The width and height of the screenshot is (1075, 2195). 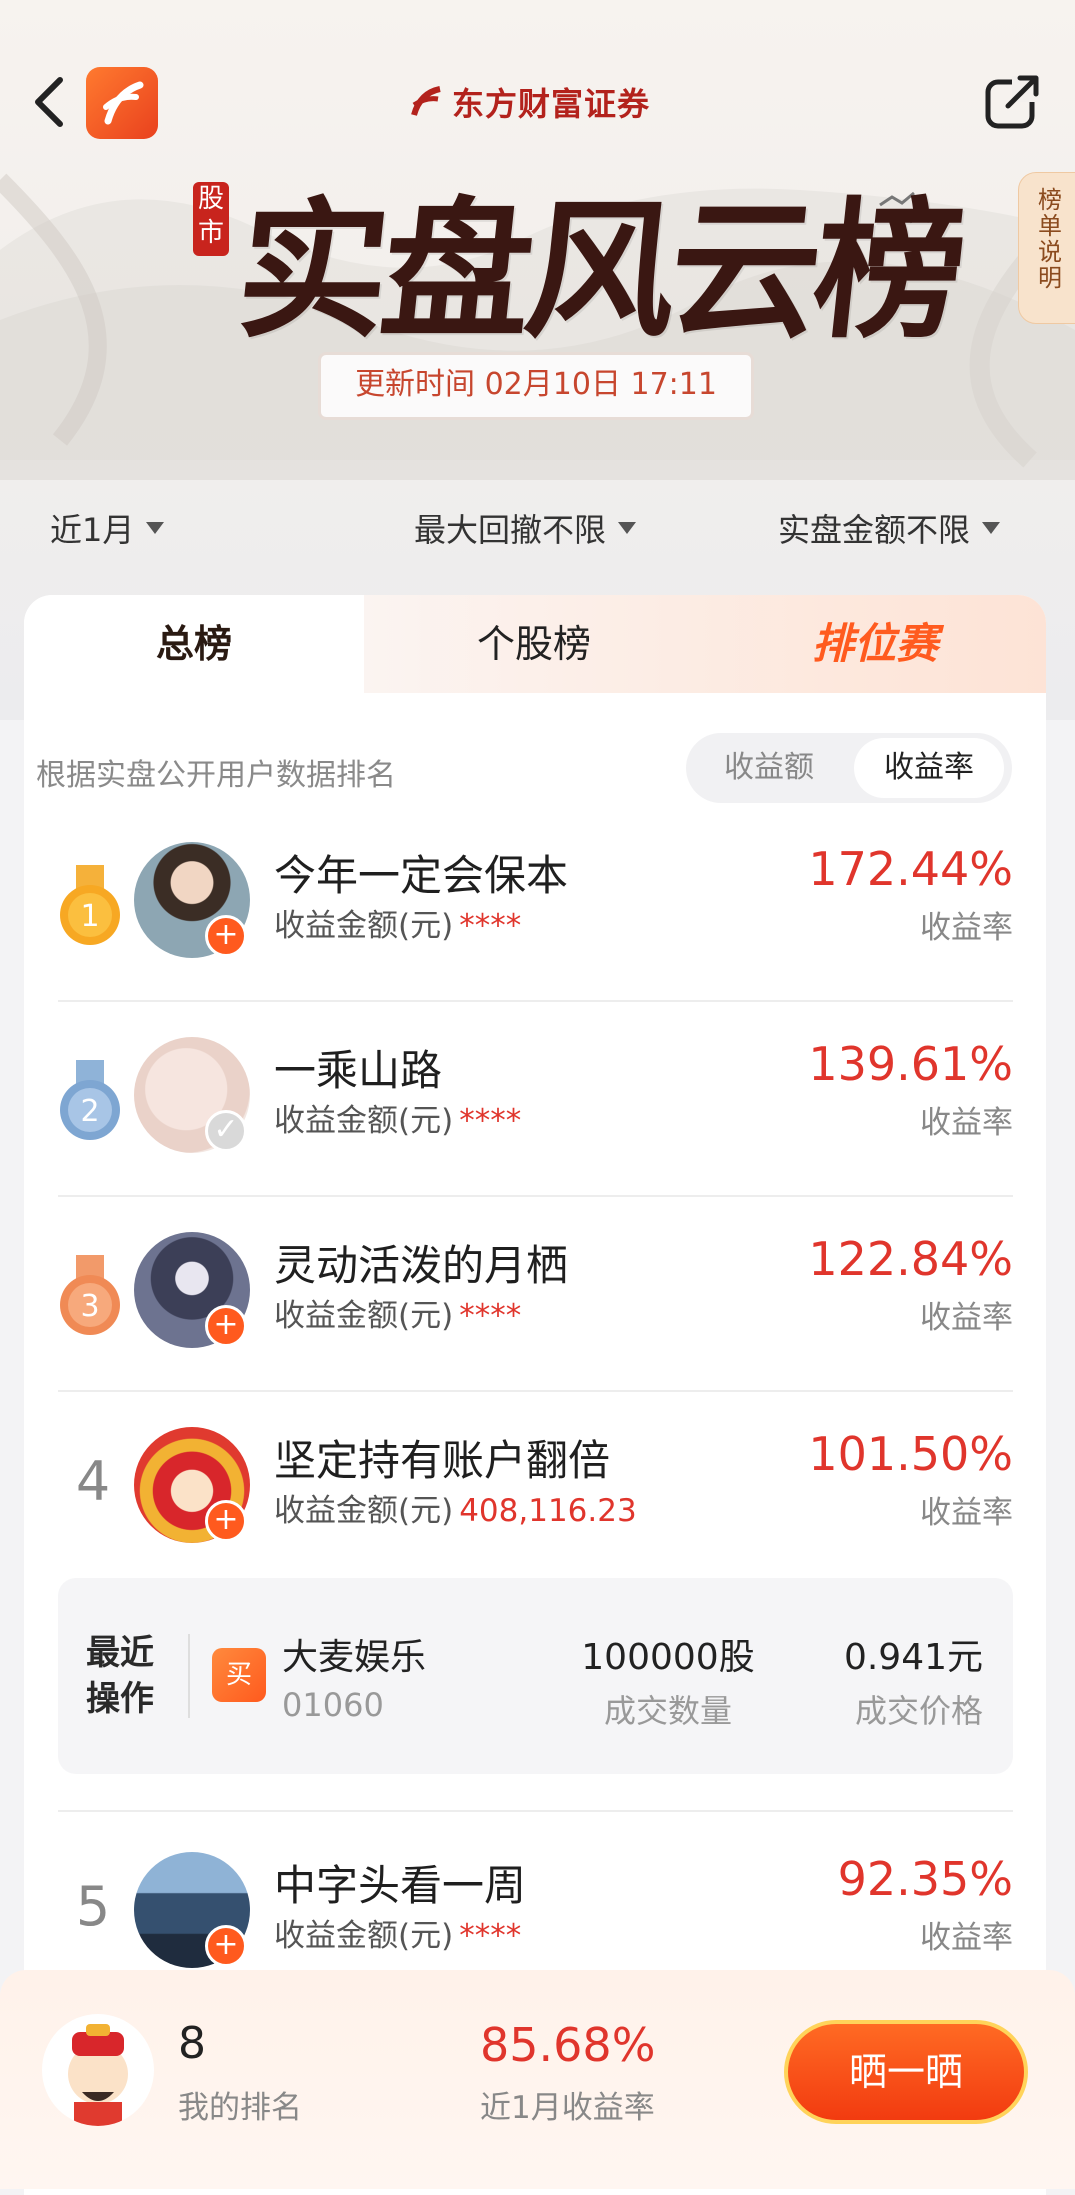 I want to click on filter-bar: 近1月 最大回撤不限 实盘金额不限, so click(x=537, y=530).